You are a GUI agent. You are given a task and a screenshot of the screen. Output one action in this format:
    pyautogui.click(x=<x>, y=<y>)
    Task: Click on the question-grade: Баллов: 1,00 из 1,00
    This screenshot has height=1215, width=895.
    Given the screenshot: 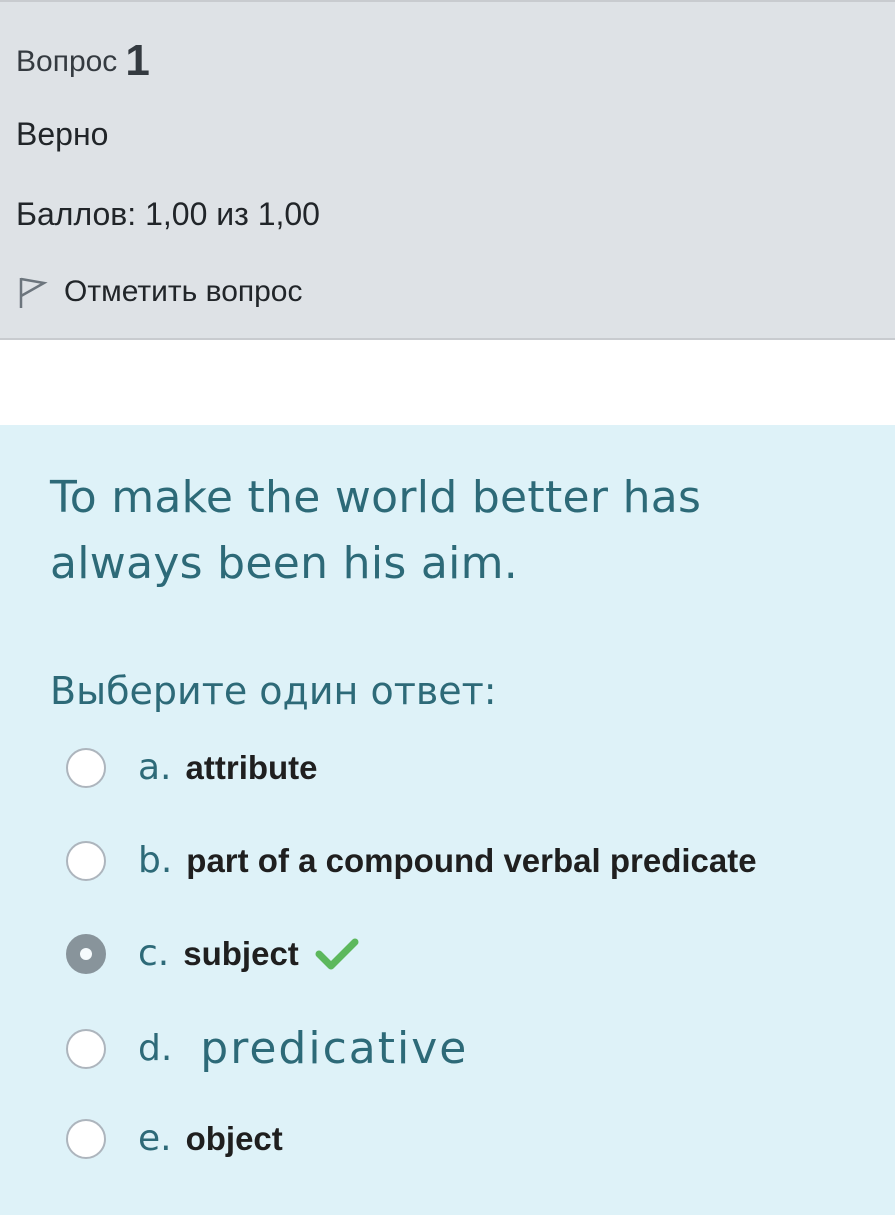 What is the action you would take?
    pyautogui.click(x=168, y=214)
    